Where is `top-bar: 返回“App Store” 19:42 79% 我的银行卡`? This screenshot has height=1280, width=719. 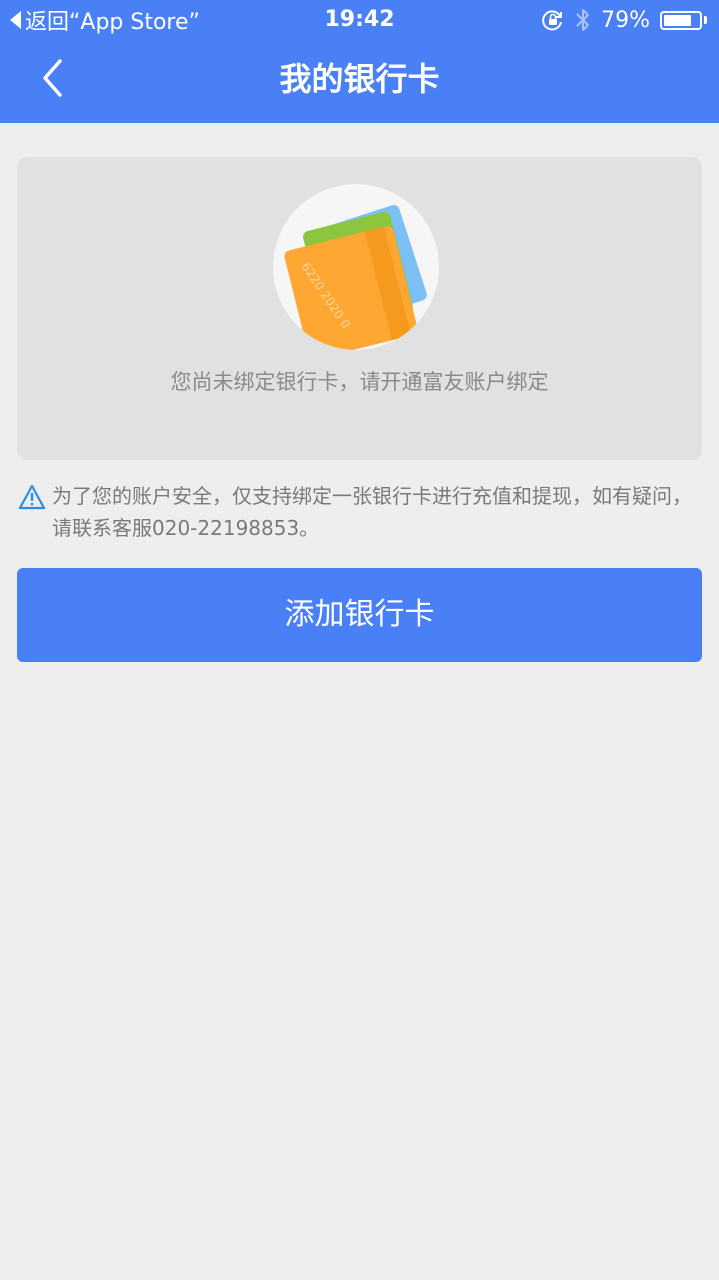
top-bar: 返回“App Store” 19:42 79% 我的银行卡 is located at coordinates (359, 61).